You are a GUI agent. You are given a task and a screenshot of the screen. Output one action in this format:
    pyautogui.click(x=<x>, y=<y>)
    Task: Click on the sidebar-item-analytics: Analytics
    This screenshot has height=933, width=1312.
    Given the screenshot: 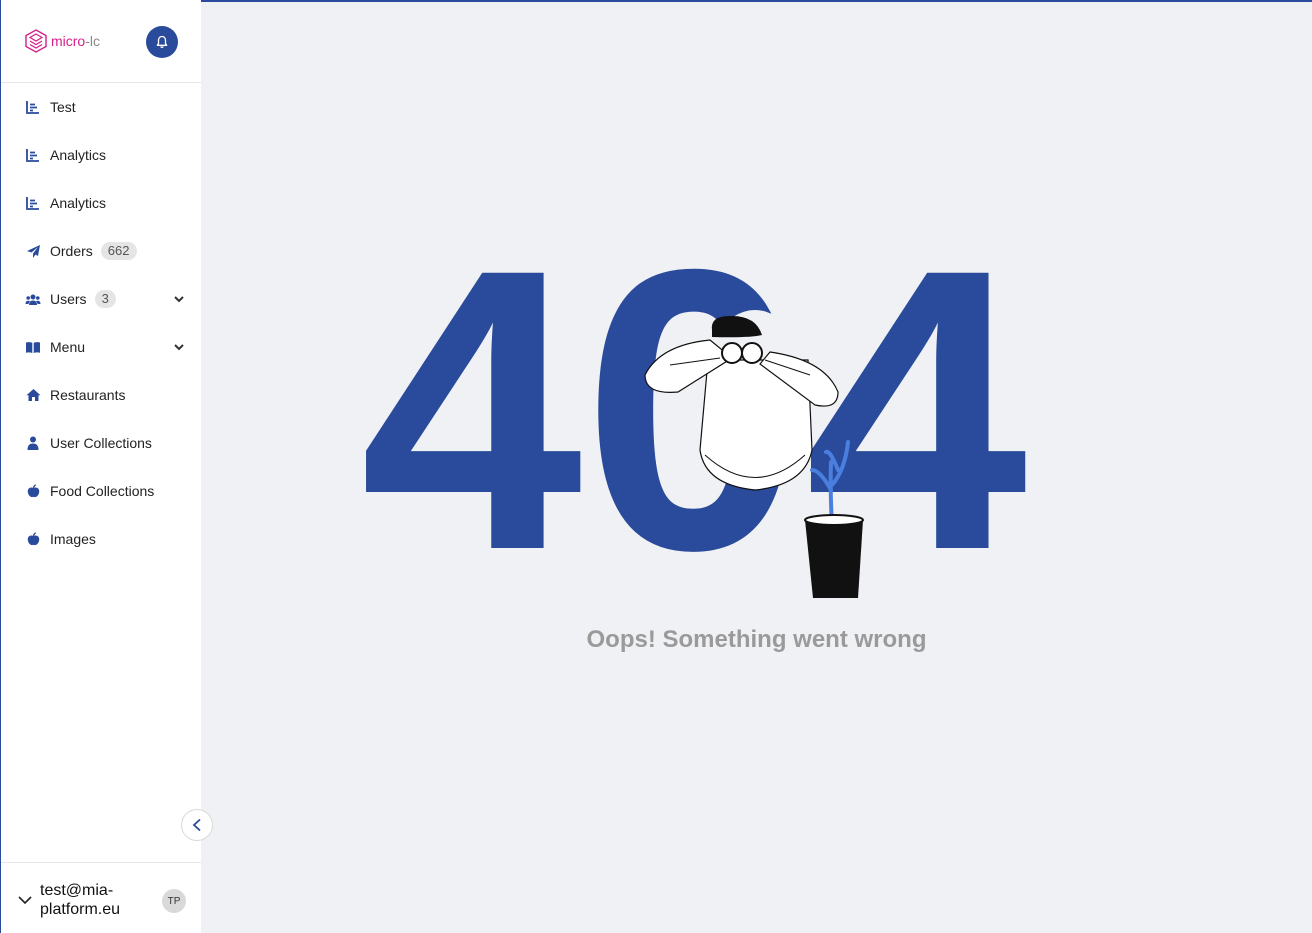 What is the action you would take?
    pyautogui.click(x=101, y=155)
    